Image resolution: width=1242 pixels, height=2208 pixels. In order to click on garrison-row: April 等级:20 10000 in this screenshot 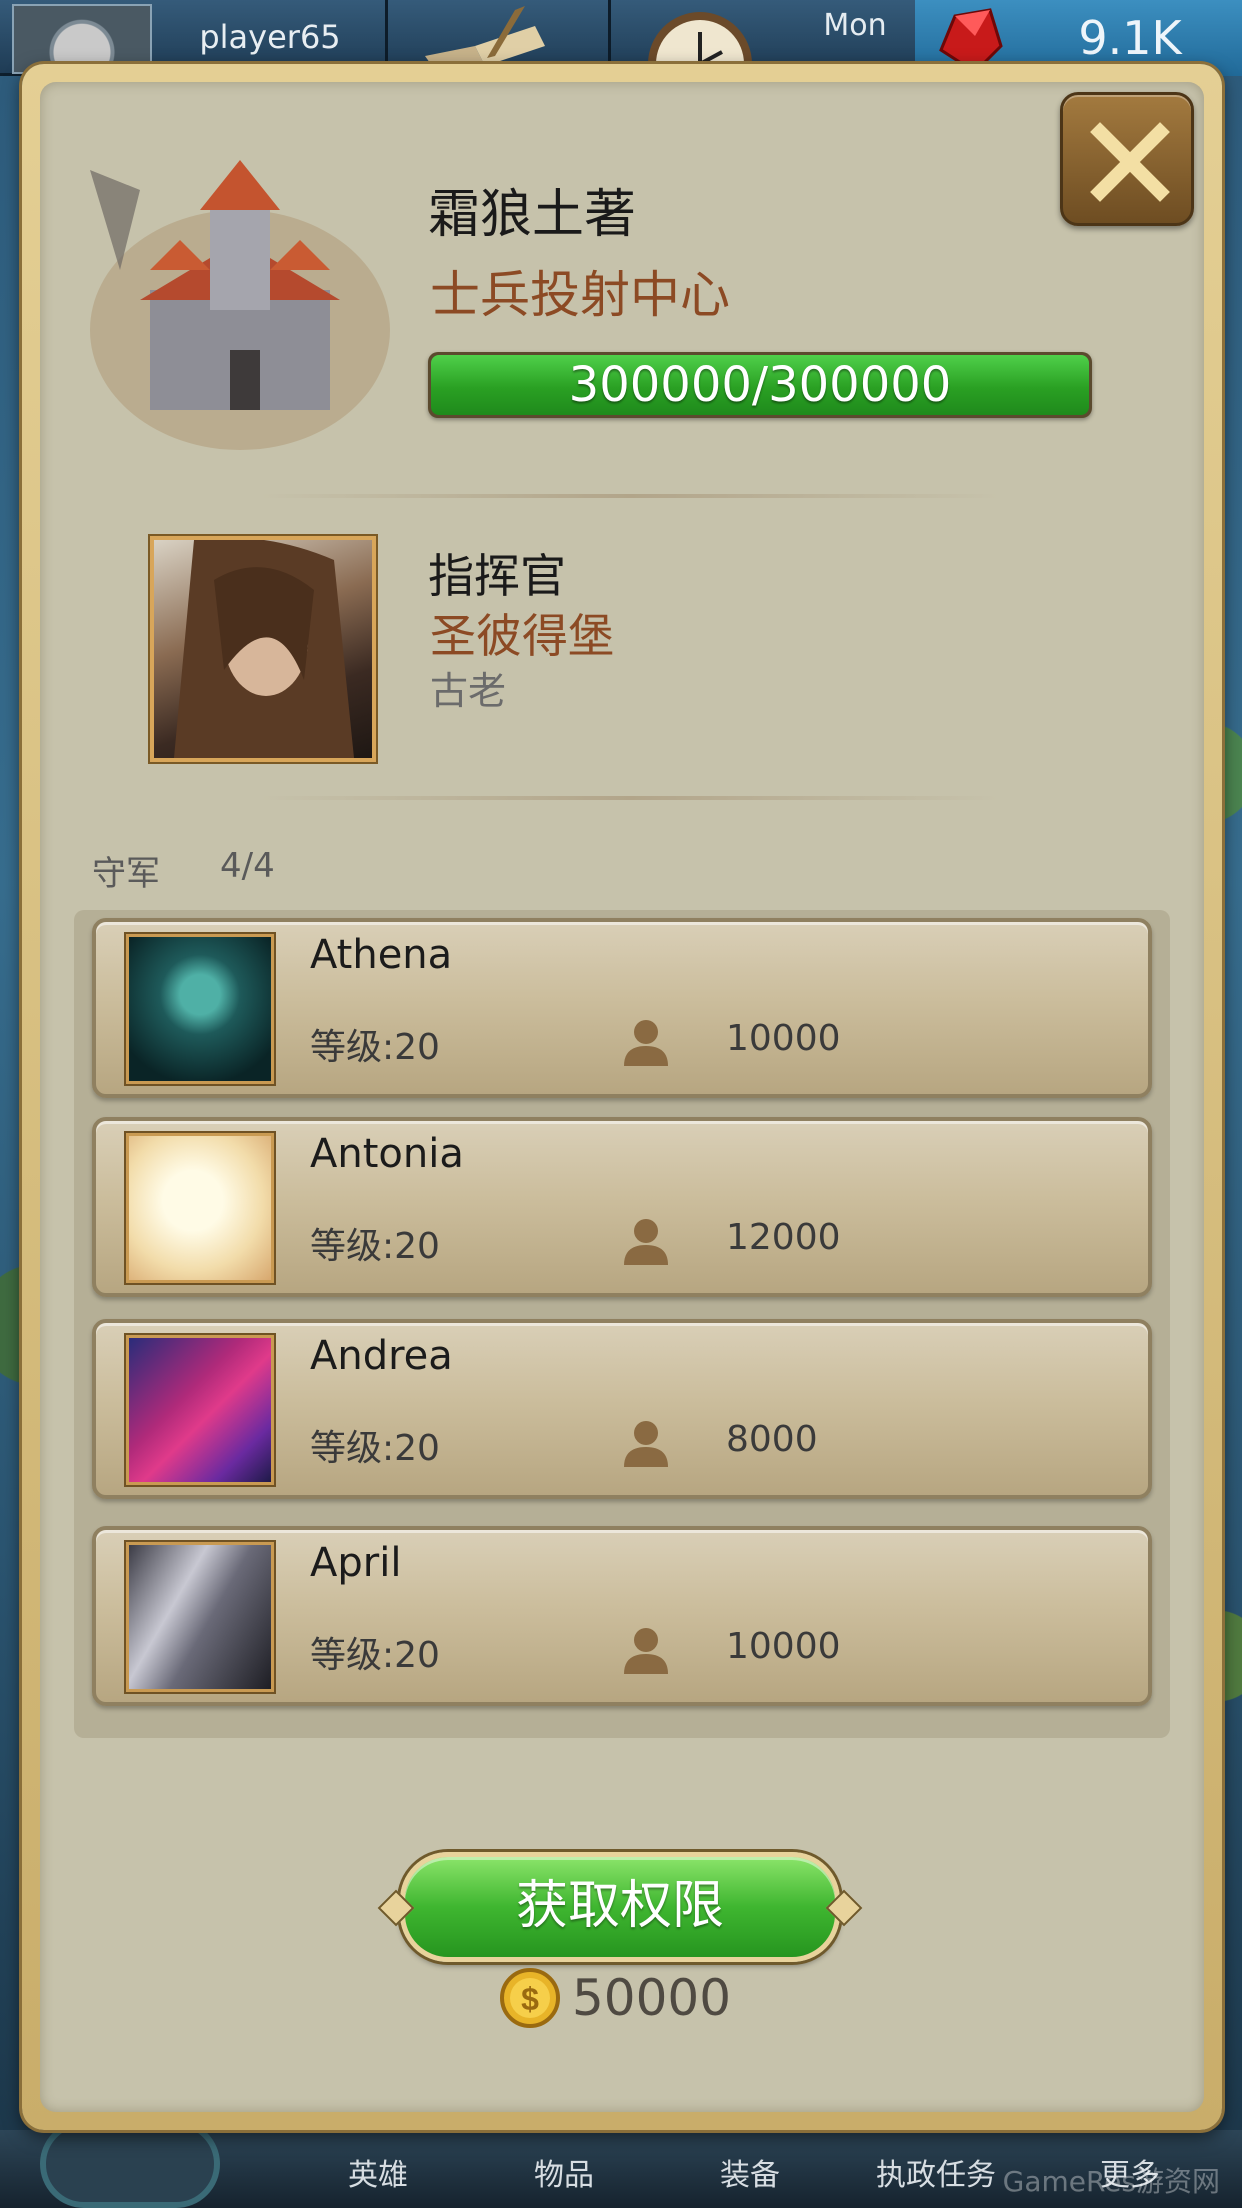, I will do `click(622, 1616)`.